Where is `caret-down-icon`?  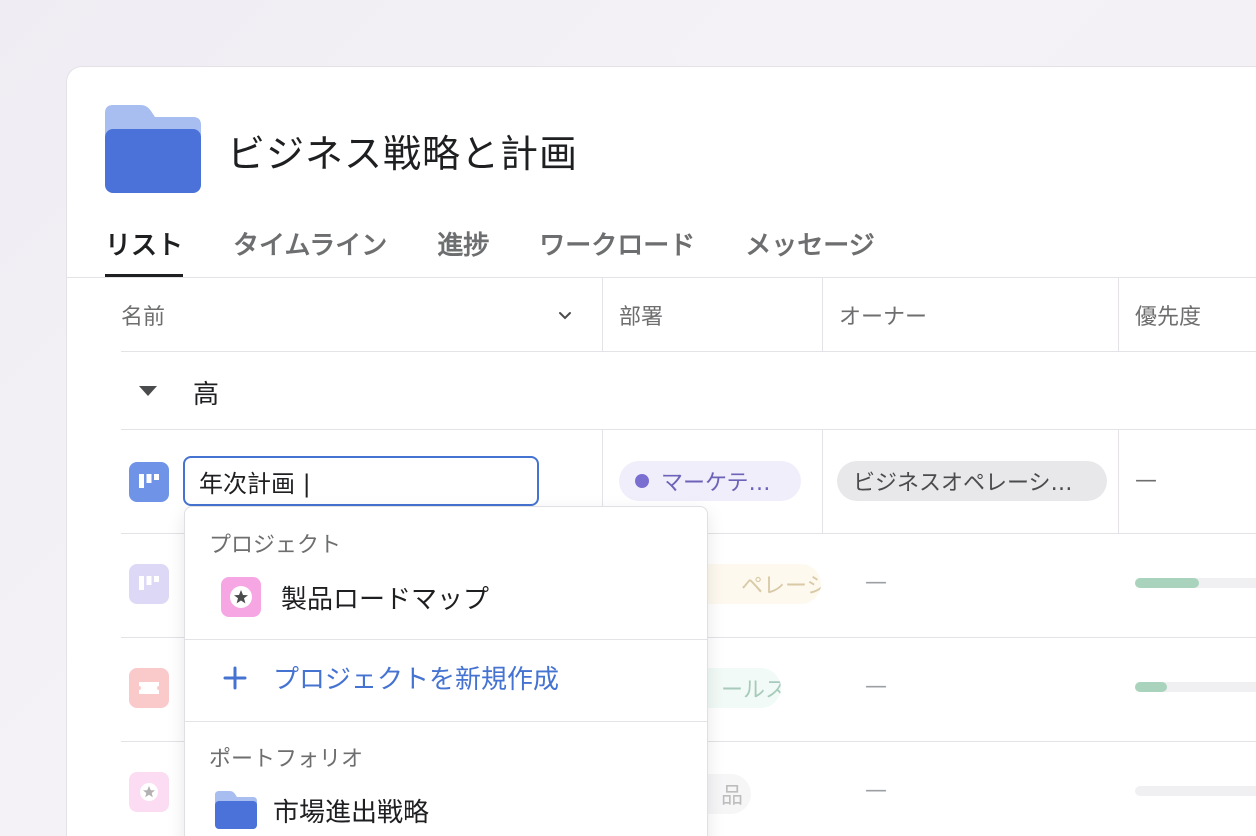 caret-down-icon is located at coordinates (148, 391).